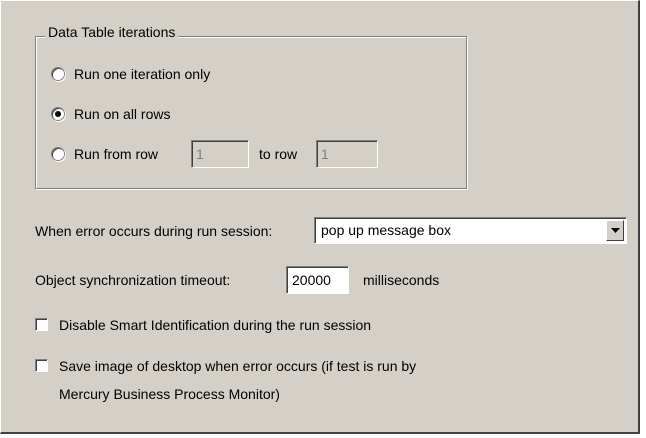  I want to click on radio-run-one-iteration: Run one iteration only, so click(130, 74).